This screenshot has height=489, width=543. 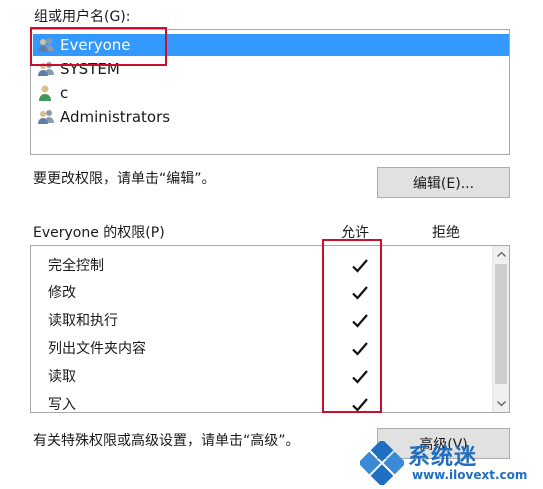 What do you see at coordinates (98, 46) in the screenshot?
I see `highlight-box-everyone` at bounding box center [98, 46].